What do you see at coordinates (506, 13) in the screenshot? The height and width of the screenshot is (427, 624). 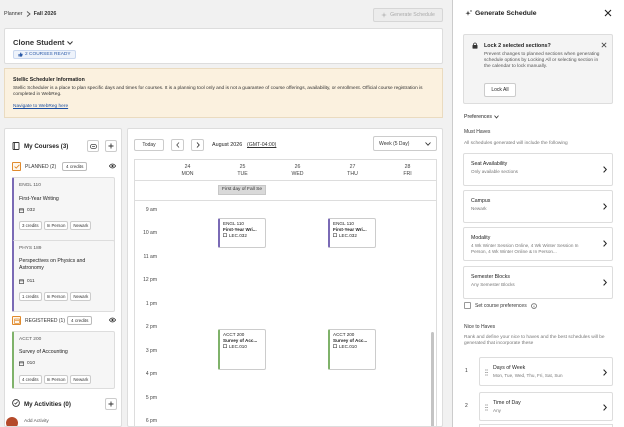 I see `drawer-title-text: Generate Schedule` at bounding box center [506, 13].